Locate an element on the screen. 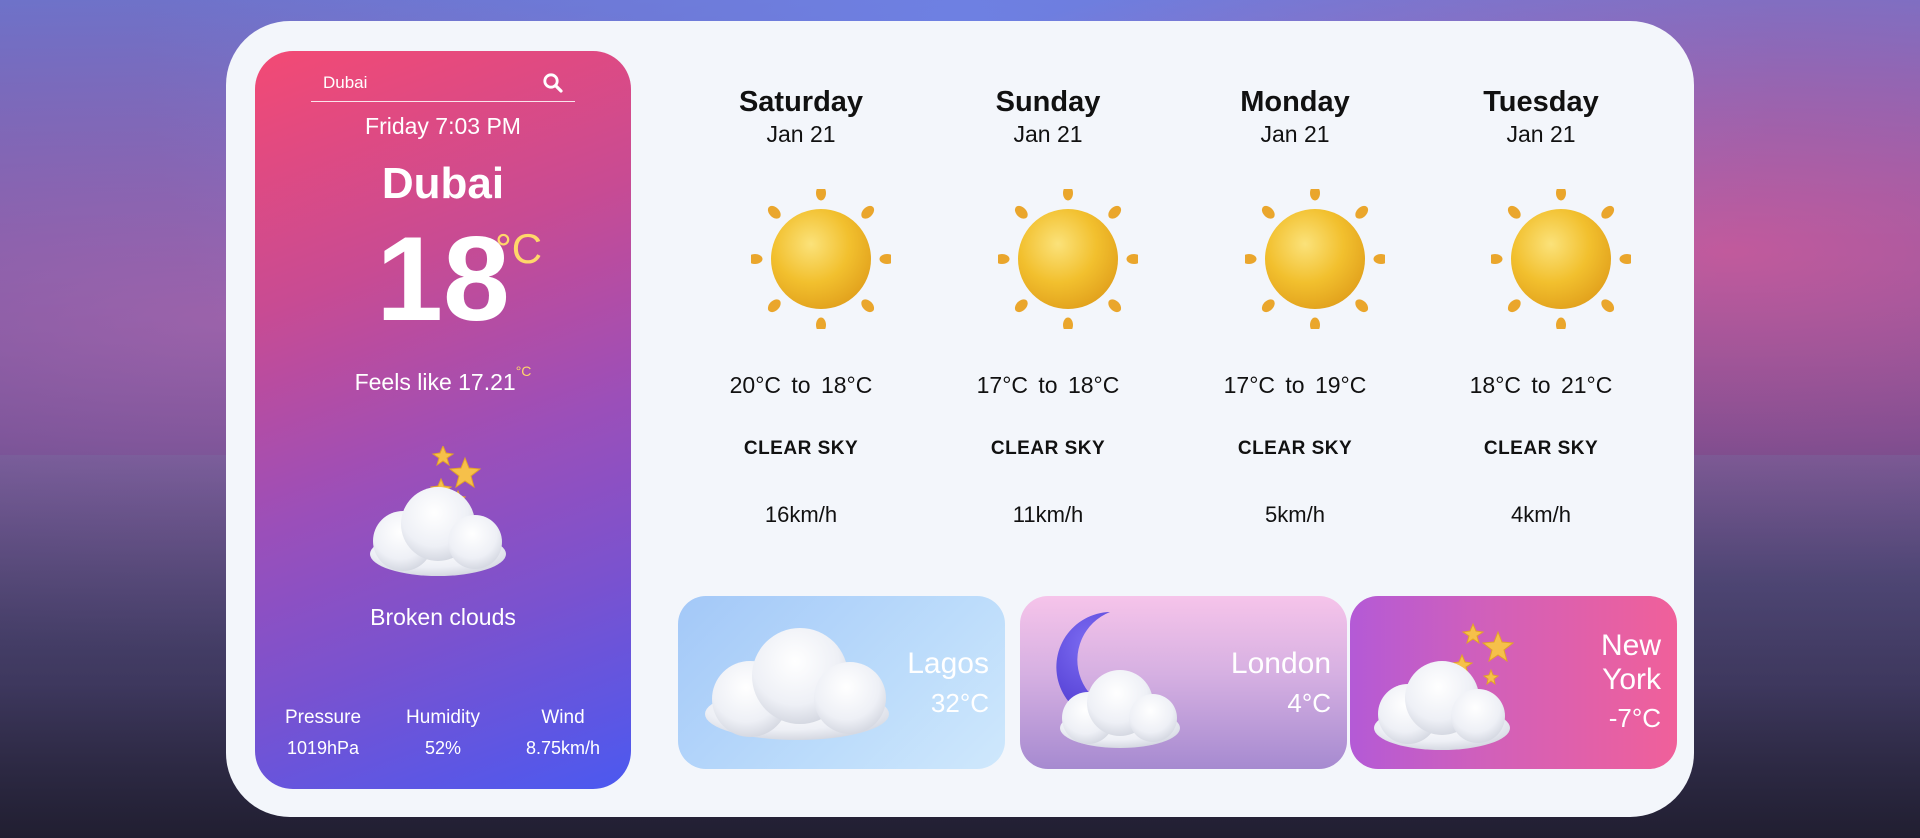 This screenshot has height=838, width=1920. stat-value: 8.75km/h is located at coordinates (563, 748).